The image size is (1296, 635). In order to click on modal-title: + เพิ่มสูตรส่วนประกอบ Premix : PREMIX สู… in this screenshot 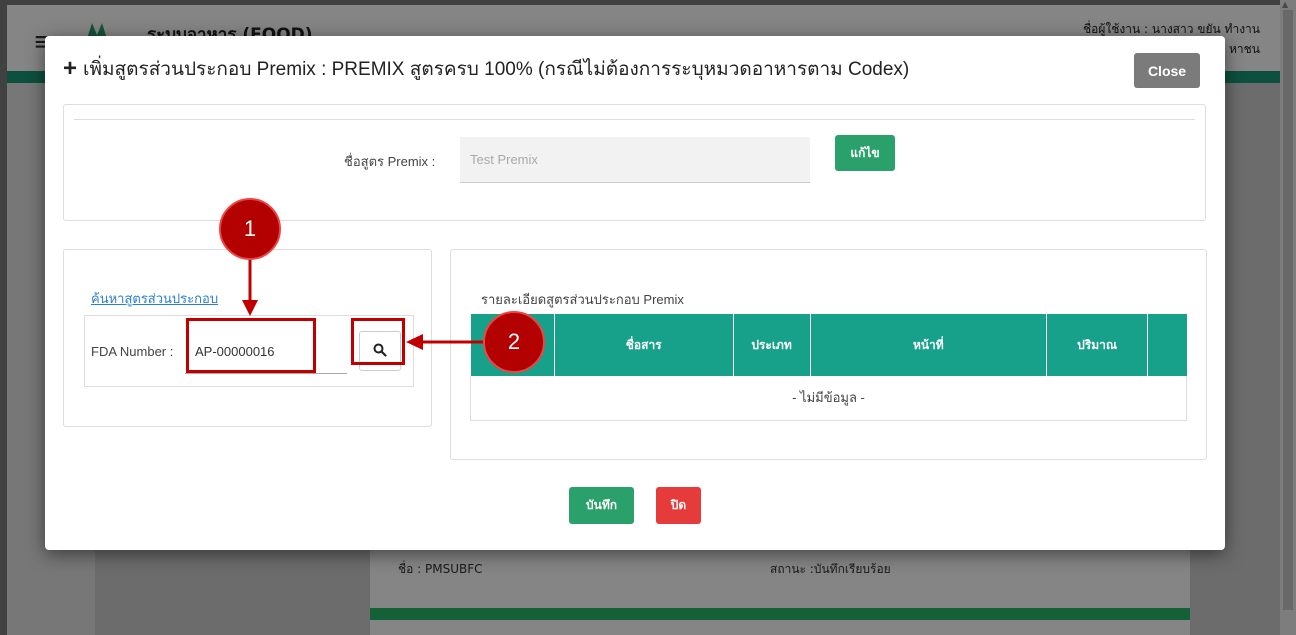, I will do `click(486, 69)`.